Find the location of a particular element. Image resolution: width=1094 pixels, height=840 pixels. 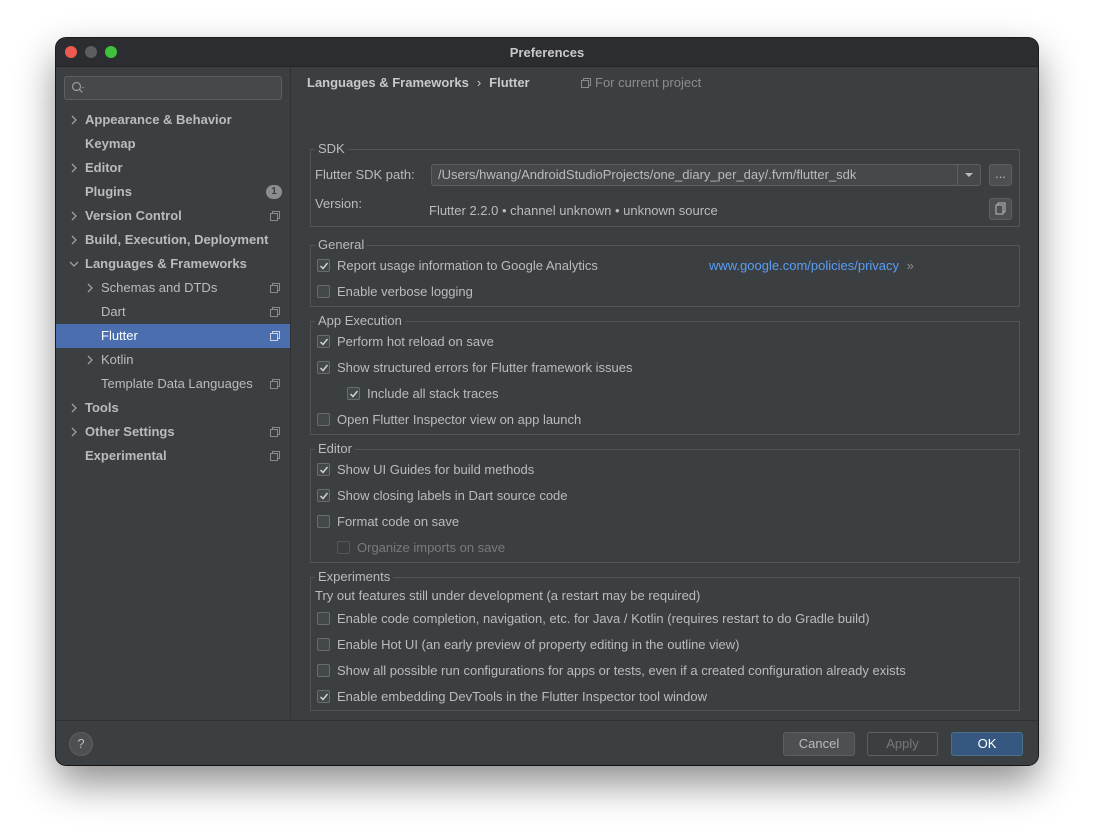

dialog-footer: ? Cancel Apply OK is located at coordinates (547, 742).